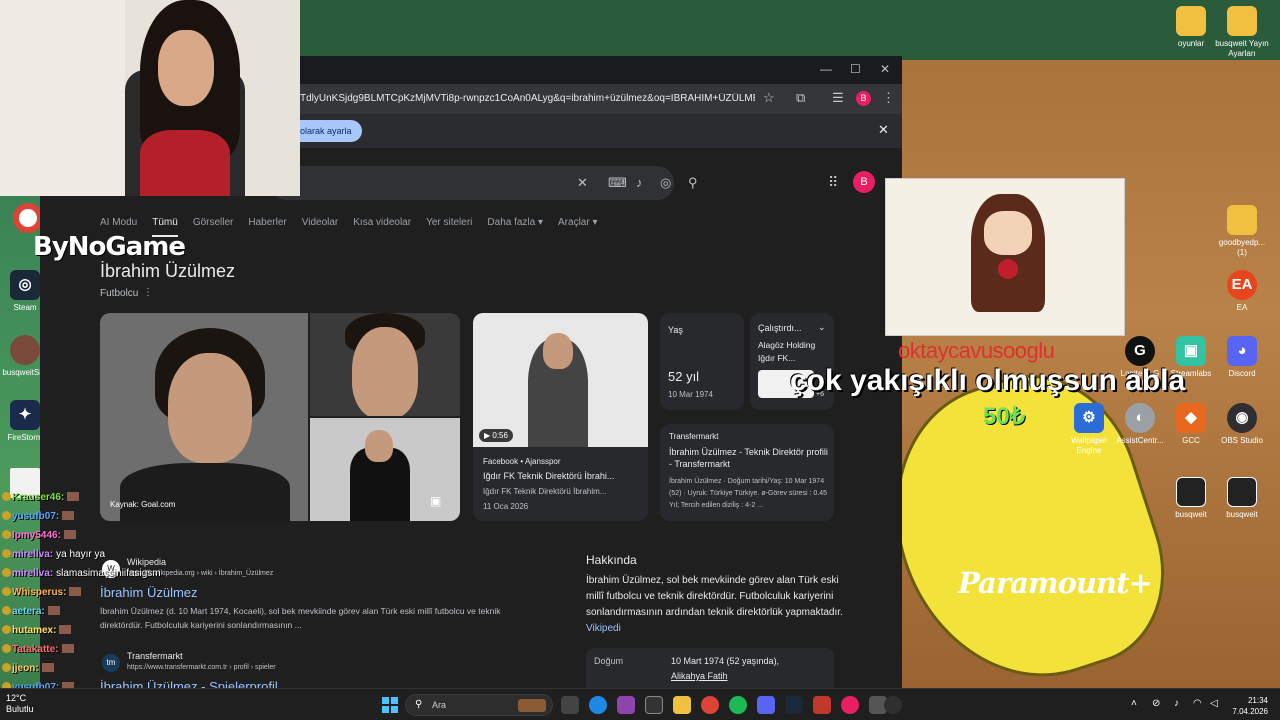 The image size is (1280, 720). Describe the element at coordinates (522, 461) in the screenshot. I see `video-source: Facebook • Ajansspor` at that location.